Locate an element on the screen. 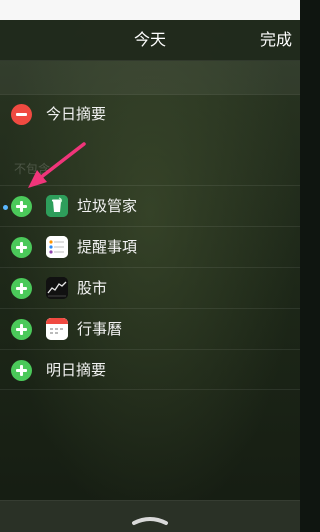 Image resolution: width=320 pixels, height=532 pixels. status-bar is located at coordinates (150, 10).